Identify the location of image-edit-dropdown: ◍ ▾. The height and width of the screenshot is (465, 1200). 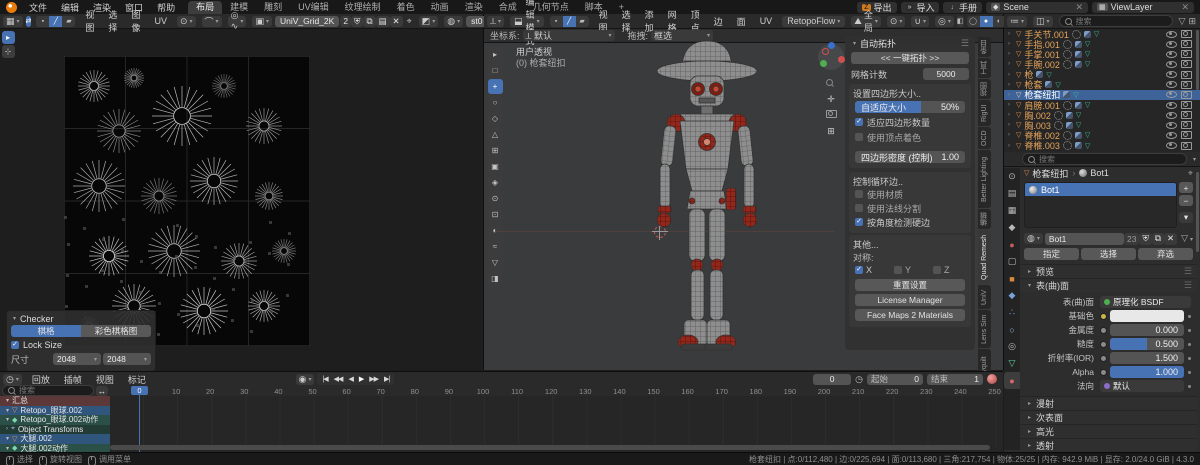
(454, 21).